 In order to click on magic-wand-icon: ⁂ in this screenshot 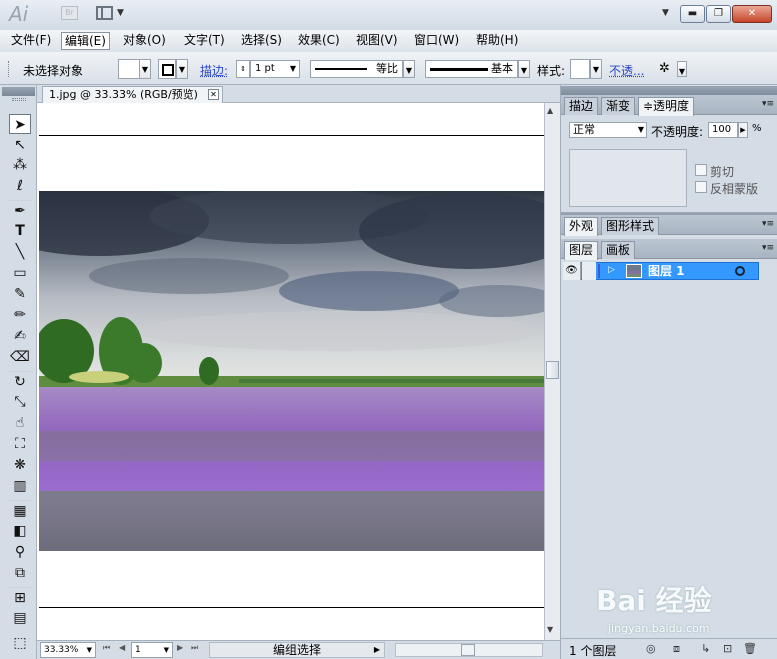, I will do `click(20, 165)`.